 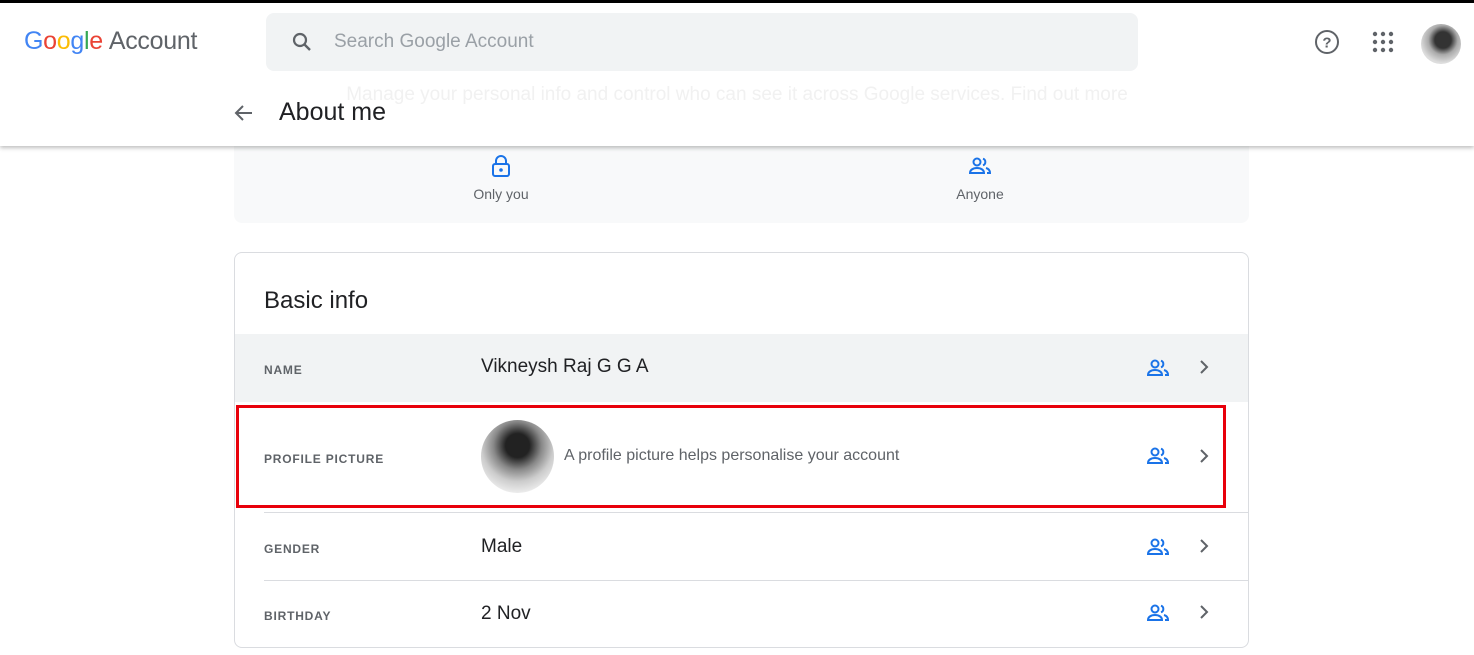 What do you see at coordinates (724, 42) in the screenshot?
I see `search-input` at bounding box center [724, 42].